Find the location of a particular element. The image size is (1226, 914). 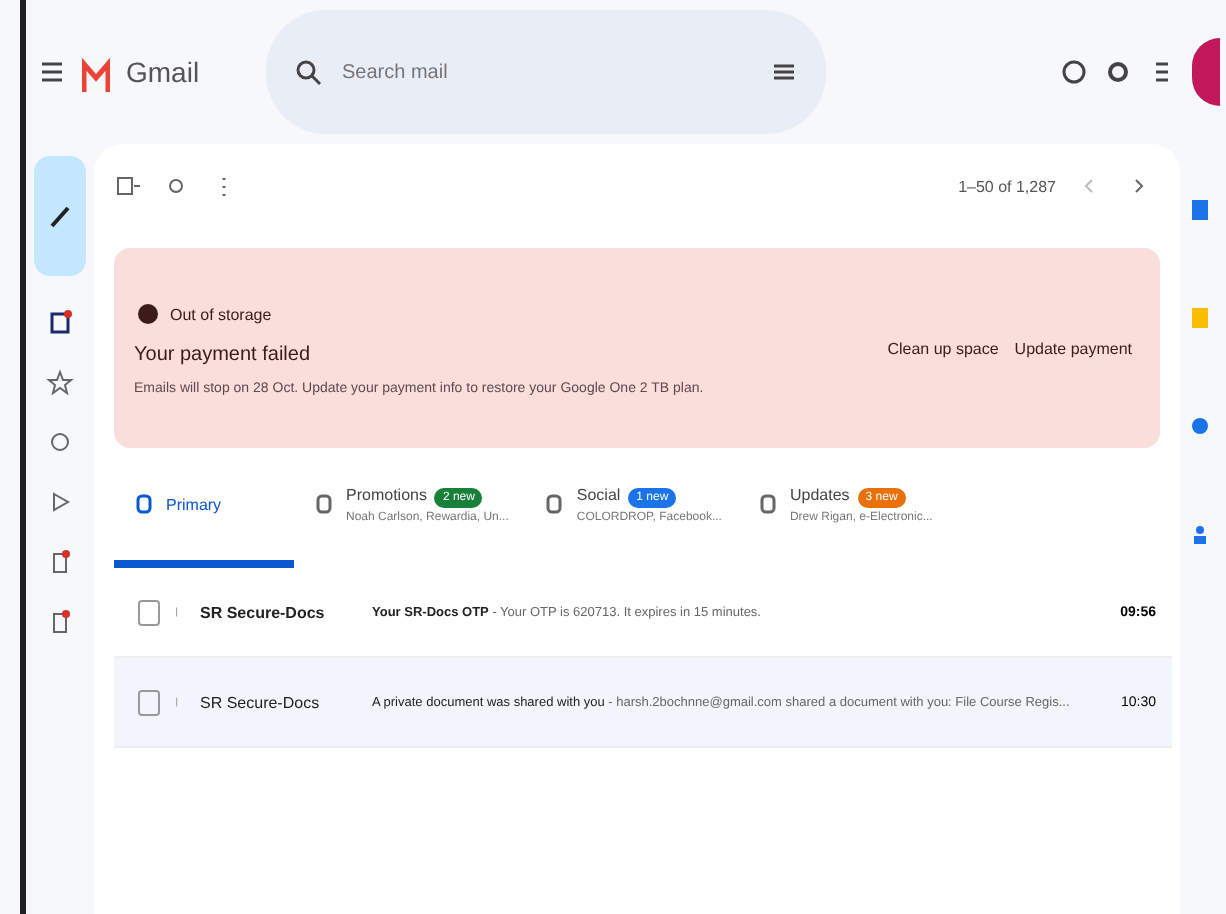

banner-title: Your payment failed is located at coordinates (223, 355).